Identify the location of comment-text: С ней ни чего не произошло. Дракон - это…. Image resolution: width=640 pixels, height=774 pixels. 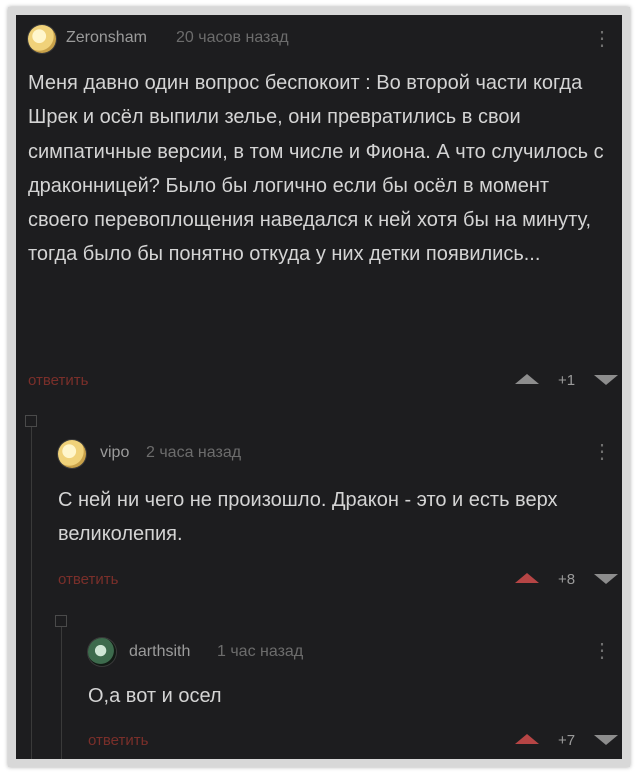
(308, 517).